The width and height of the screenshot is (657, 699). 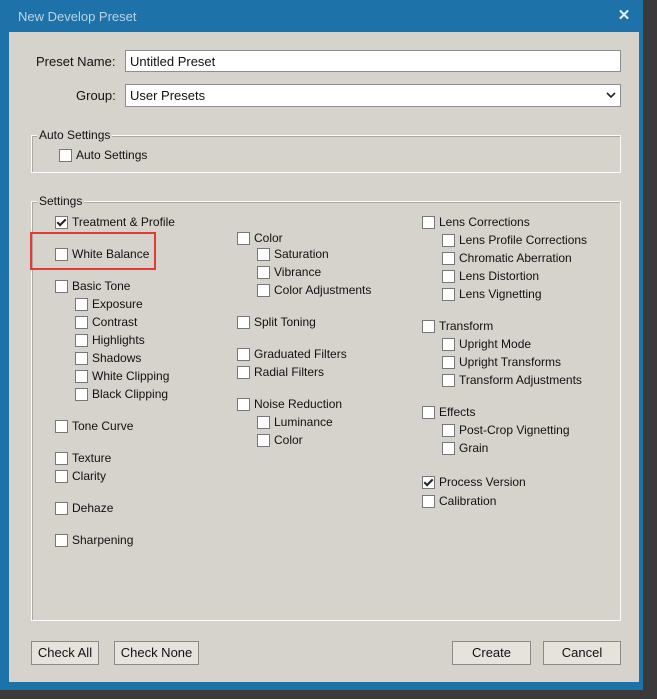 I want to click on post-crop-vignetting-checkbox: Post-Crop Vignetting, so click(x=506, y=430).